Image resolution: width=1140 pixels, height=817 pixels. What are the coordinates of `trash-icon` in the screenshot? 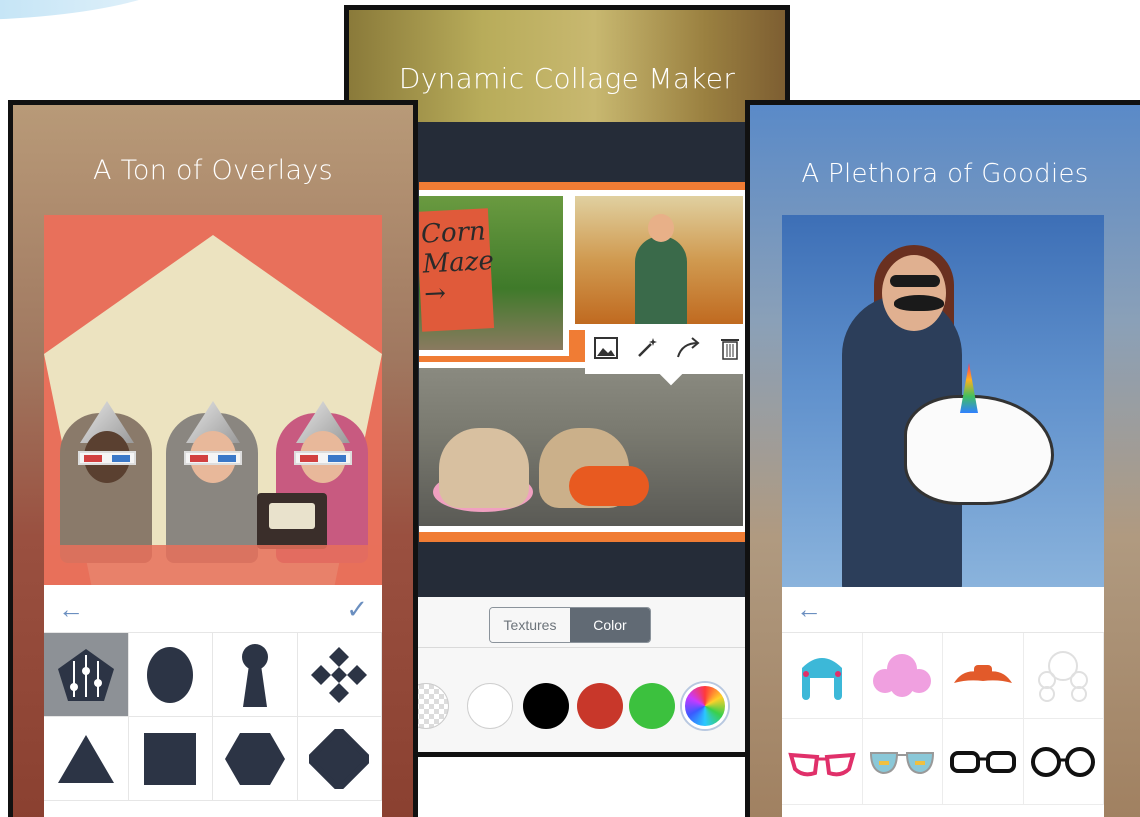 It's located at (730, 351).